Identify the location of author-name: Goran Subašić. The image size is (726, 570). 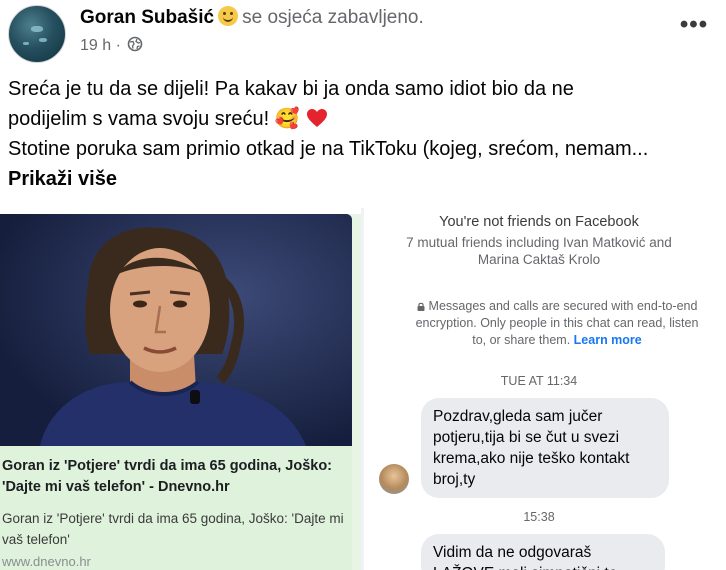
(147, 17).